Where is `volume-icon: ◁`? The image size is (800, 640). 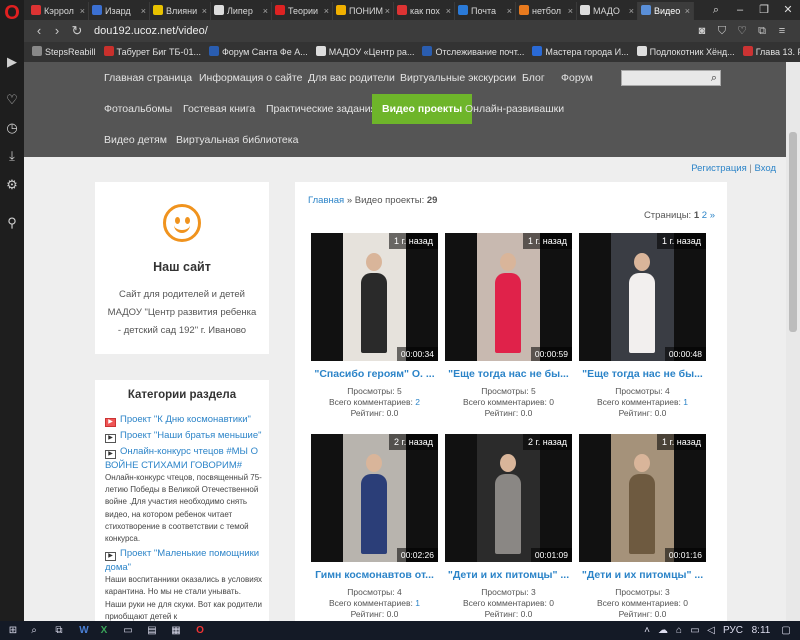
volume-icon: ◁ is located at coordinates (711, 630).